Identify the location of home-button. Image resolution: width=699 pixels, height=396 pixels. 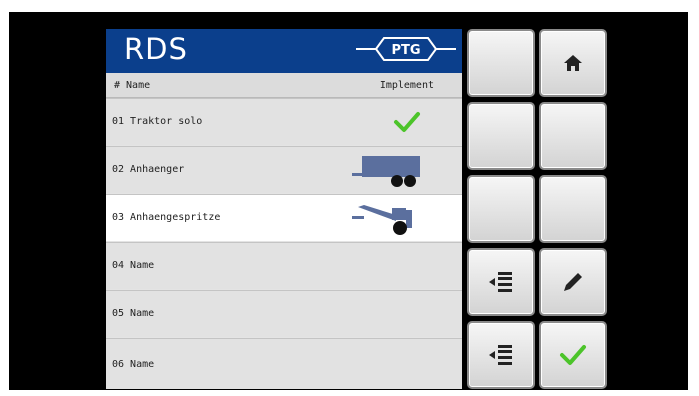
(573, 63).